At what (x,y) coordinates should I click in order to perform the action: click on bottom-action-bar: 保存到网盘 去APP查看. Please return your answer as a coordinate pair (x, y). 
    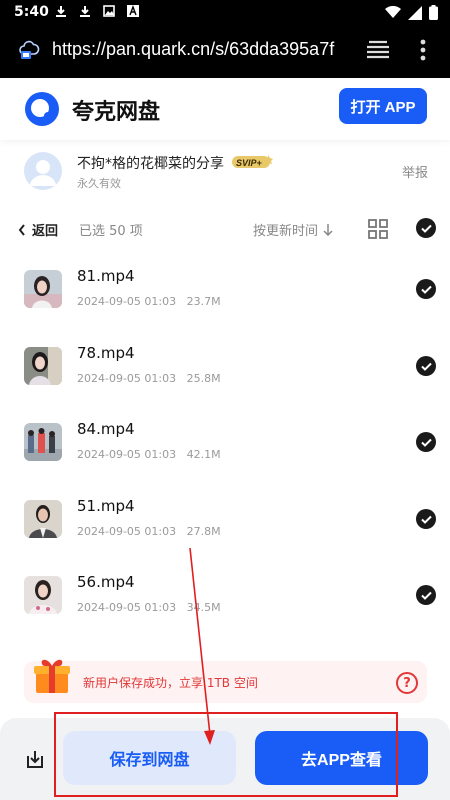
    Looking at the image, I should click on (225, 759).